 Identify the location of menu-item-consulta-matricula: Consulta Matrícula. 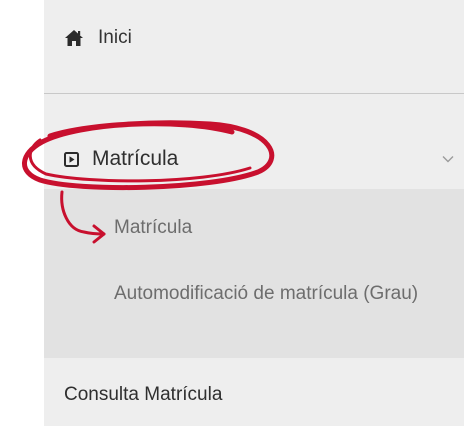
(254, 392).